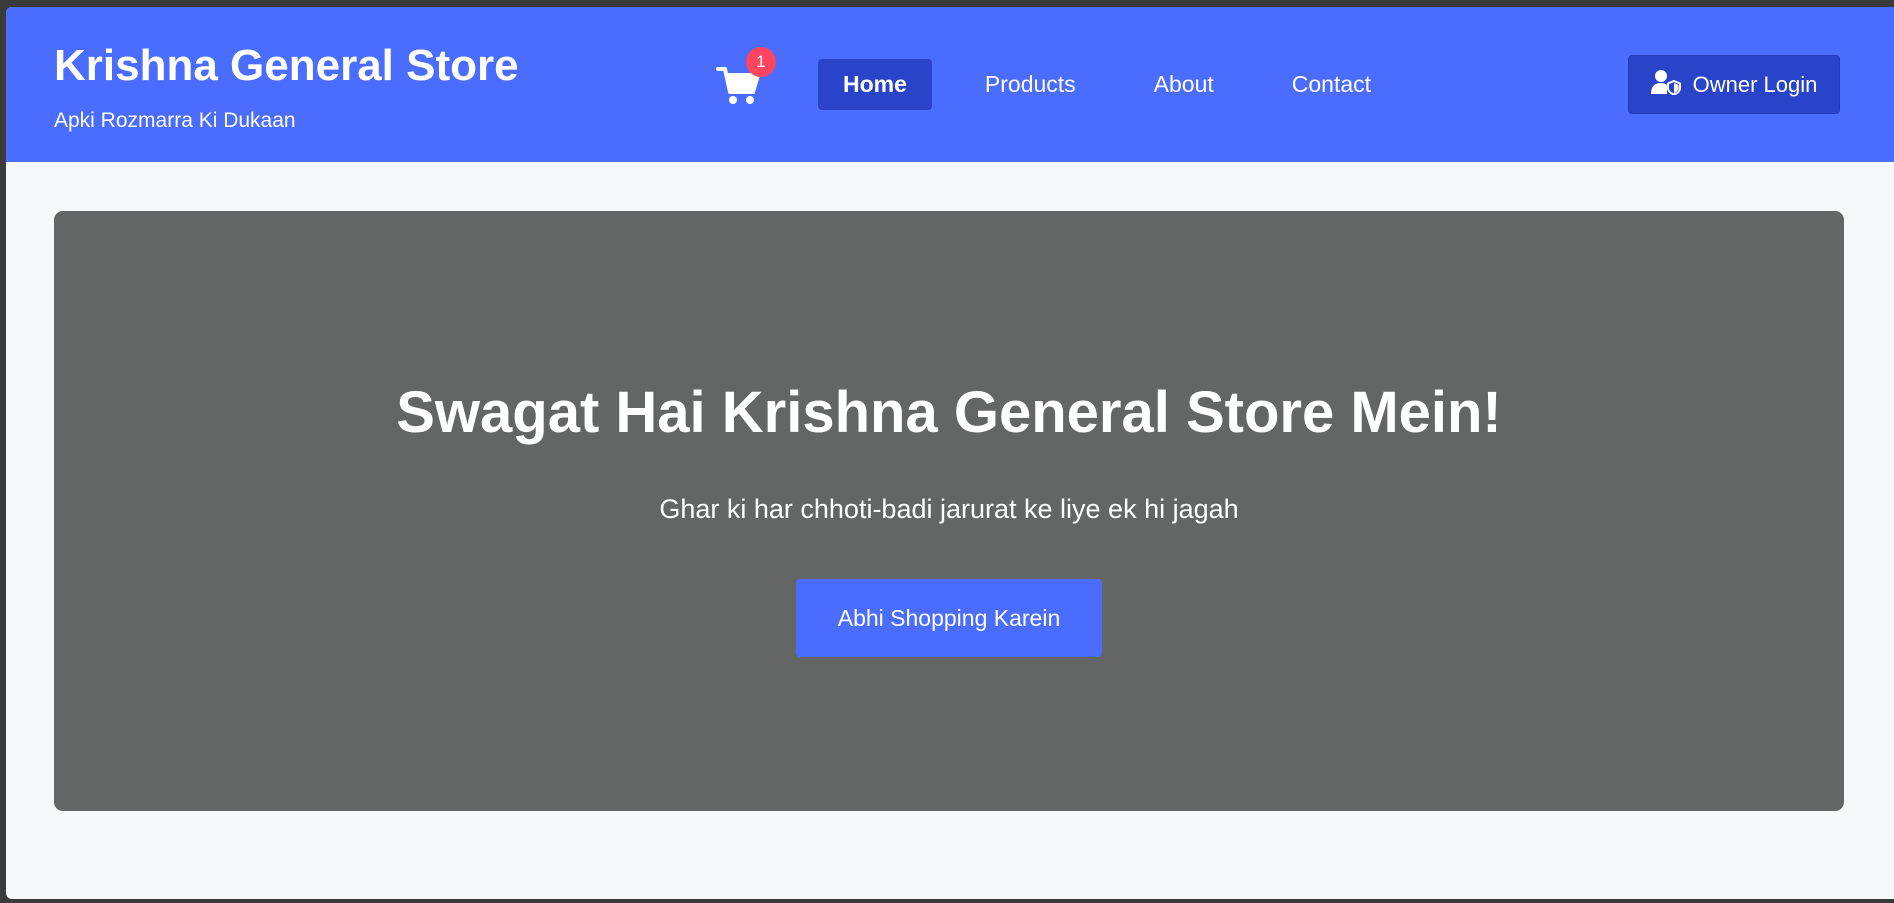 This screenshot has height=903, width=1894. I want to click on user-shield-icon, so click(1665, 85).